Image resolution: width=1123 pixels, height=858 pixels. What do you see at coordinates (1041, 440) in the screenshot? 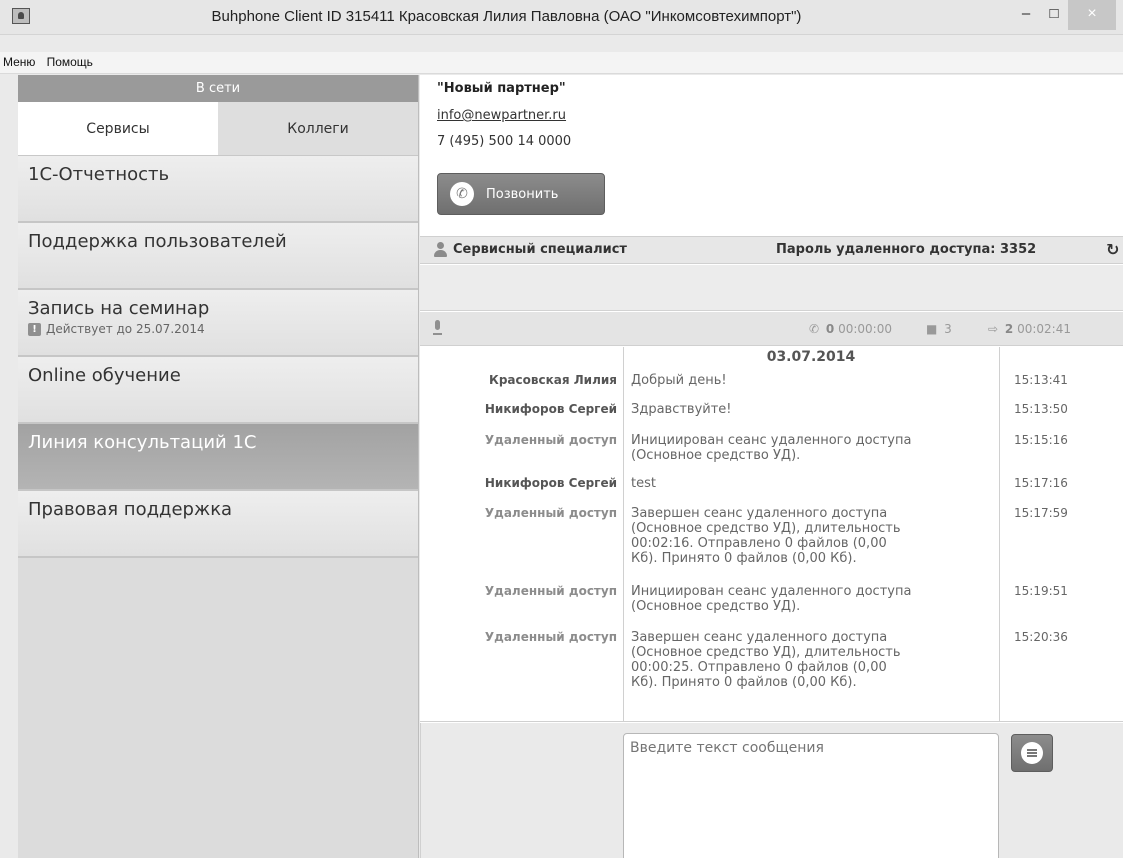
I see `message-time: 15:15:16` at bounding box center [1041, 440].